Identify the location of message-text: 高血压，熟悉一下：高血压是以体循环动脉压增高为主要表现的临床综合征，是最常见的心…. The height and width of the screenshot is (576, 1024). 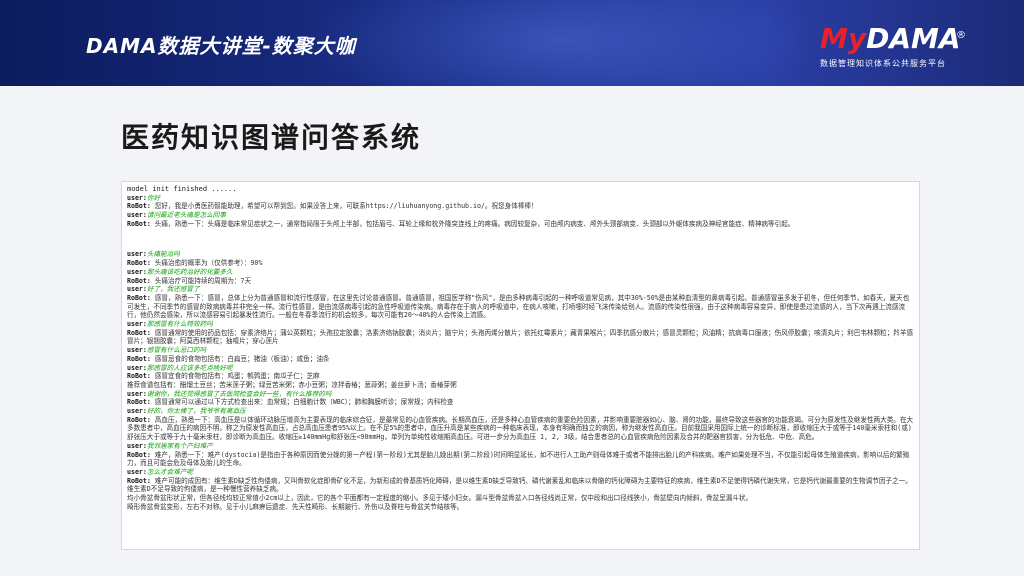
(520, 428).